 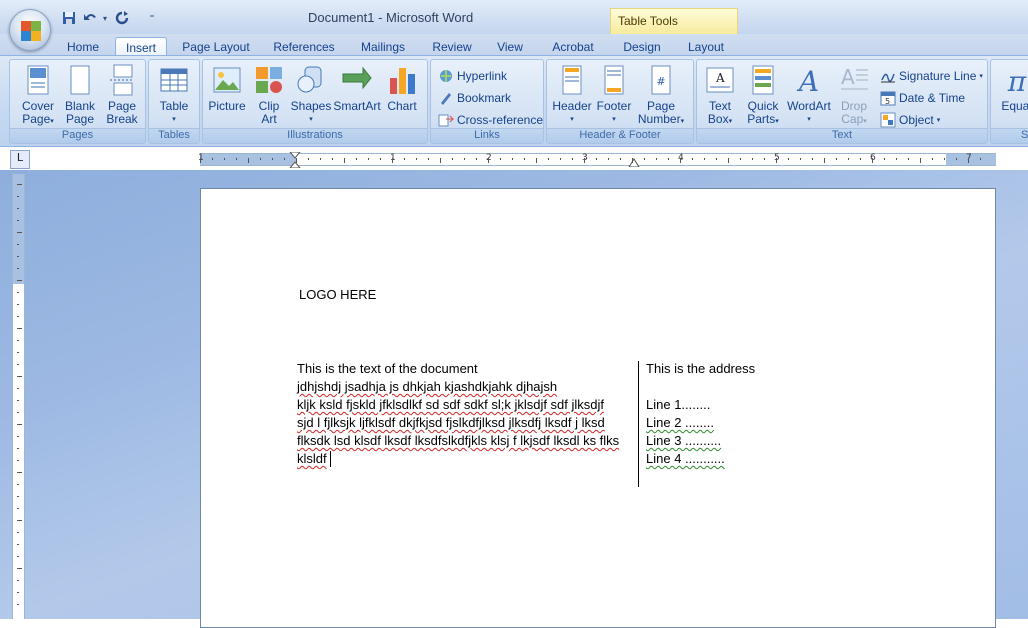 I want to click on chart-button: Chart, so click(x=402, y=88).